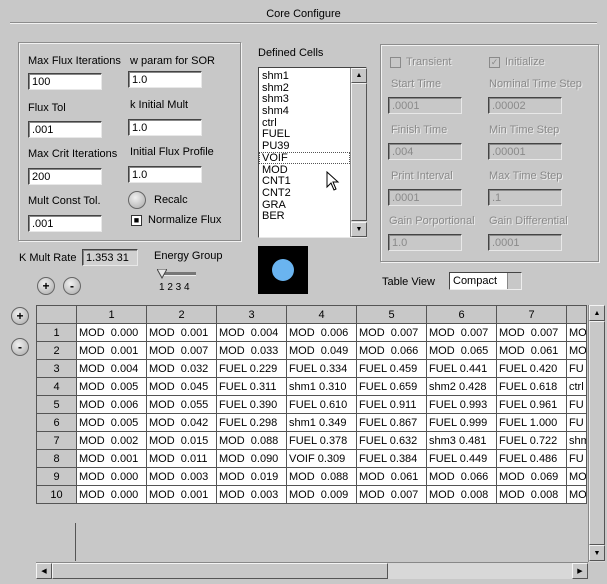 This screenshot has width=607, height=584. What do you see at coordinates (597, 433) in the screenshot?
I see `table-vscroll-thumb` at bounding box center [597, 433].